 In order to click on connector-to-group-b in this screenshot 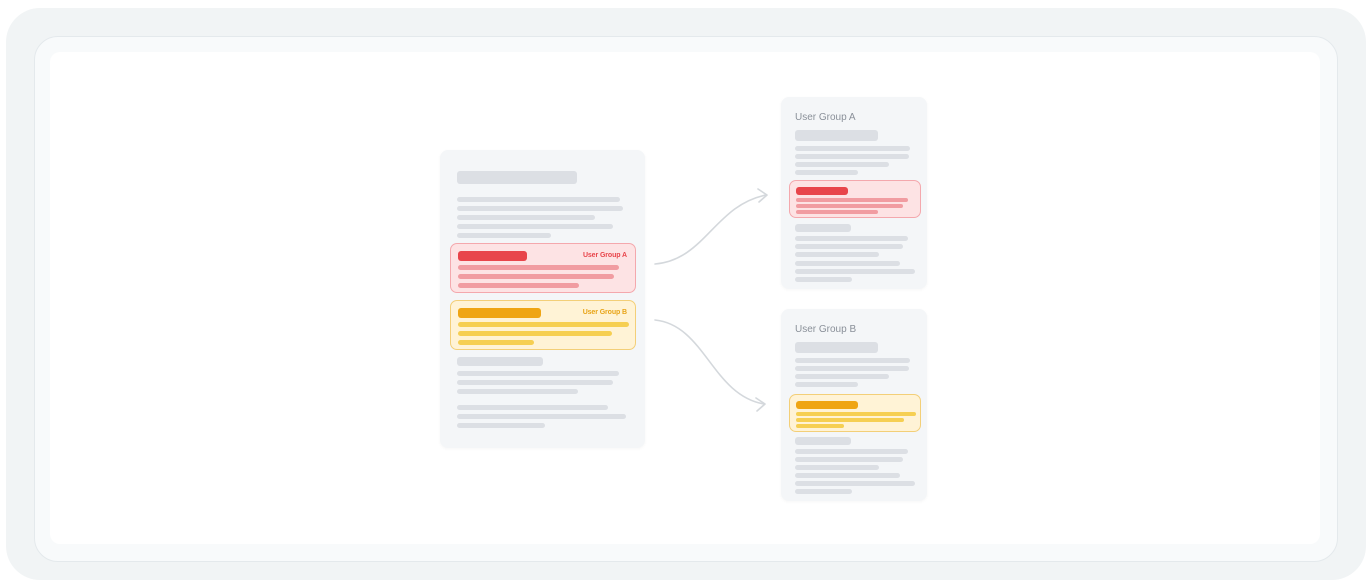, I will do `click(709, 362)`.